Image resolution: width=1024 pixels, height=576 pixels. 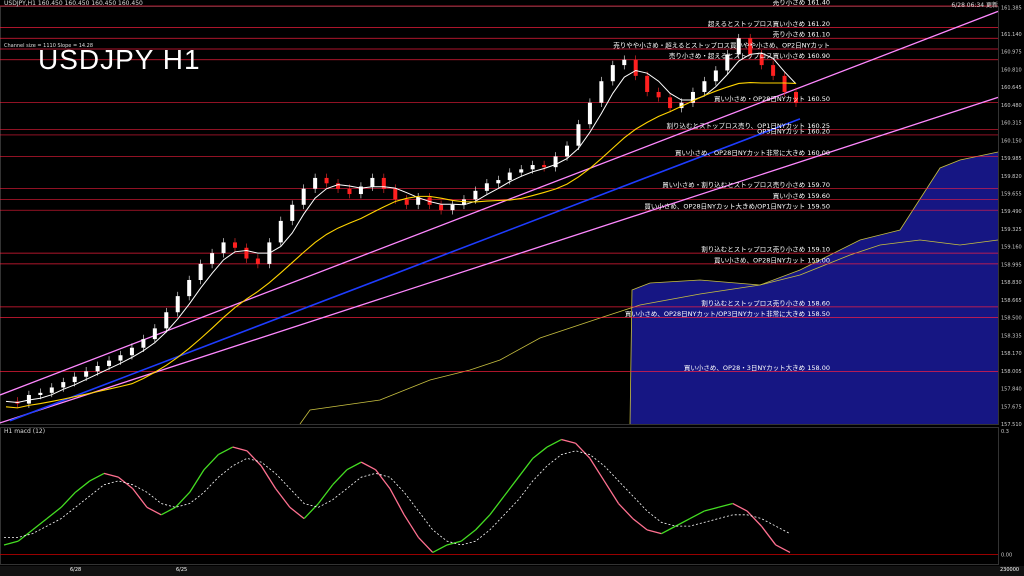 What do you see at coordinates (181, 571) in the screenshot?
I see `tab-date-2: 6/25` at bounding box center [181, 571].